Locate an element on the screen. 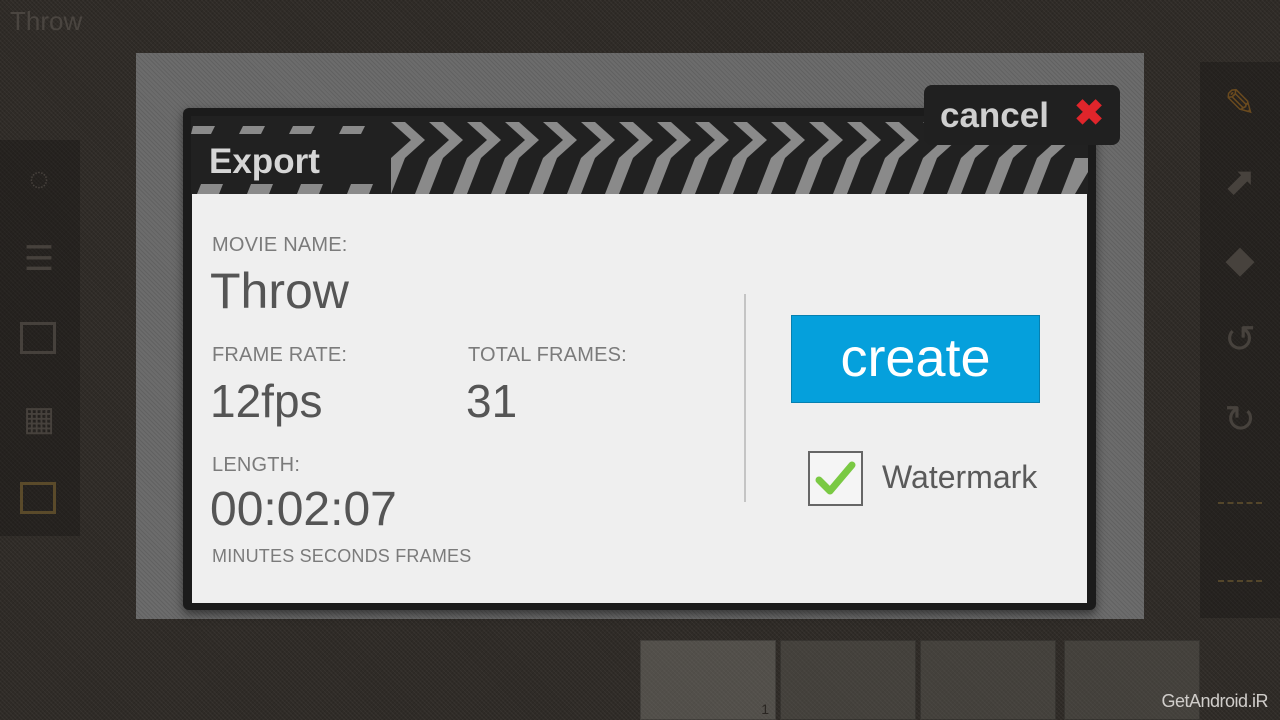 The width and height of the screenshot is (1280, 720). frames-icon: ▦ is located at coordinates (39, 419).